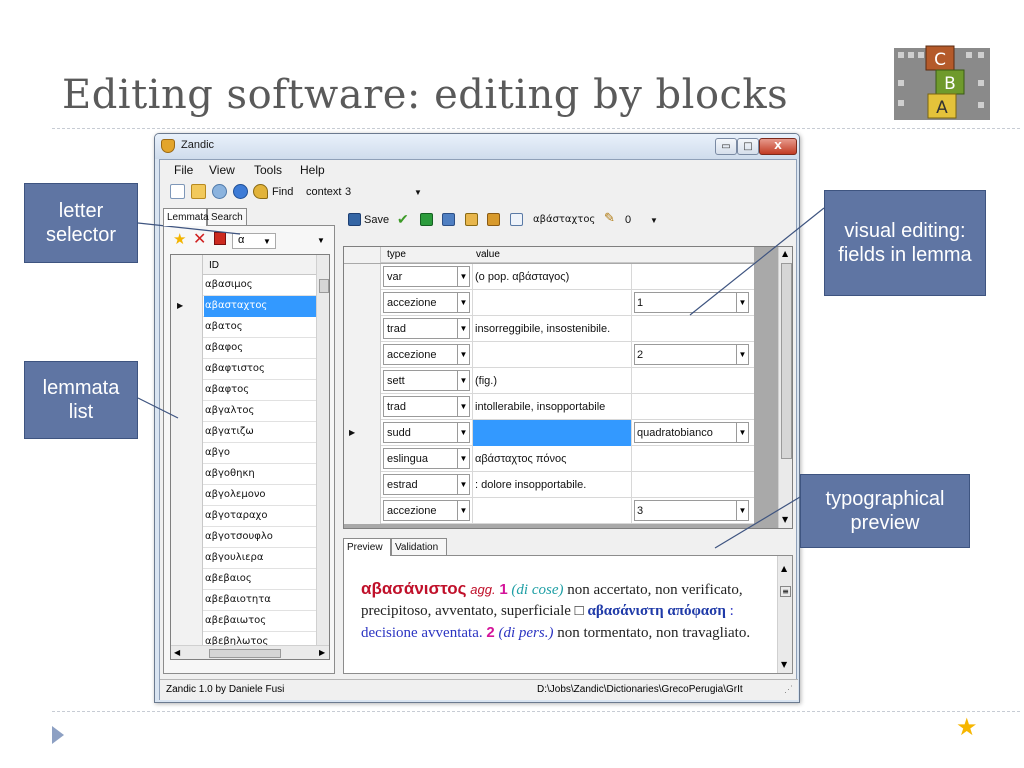 The image size is (1024, 768). I want to click on lemma-list-item: αβατος, so click(243, 327).